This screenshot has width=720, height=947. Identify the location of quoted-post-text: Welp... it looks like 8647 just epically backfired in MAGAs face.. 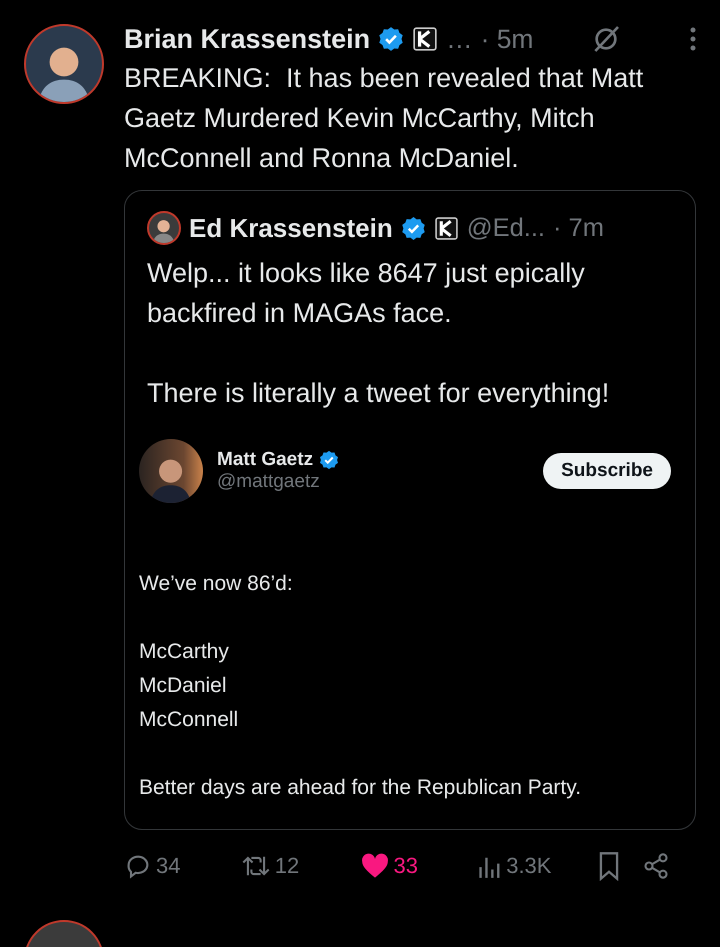
(366, 293).